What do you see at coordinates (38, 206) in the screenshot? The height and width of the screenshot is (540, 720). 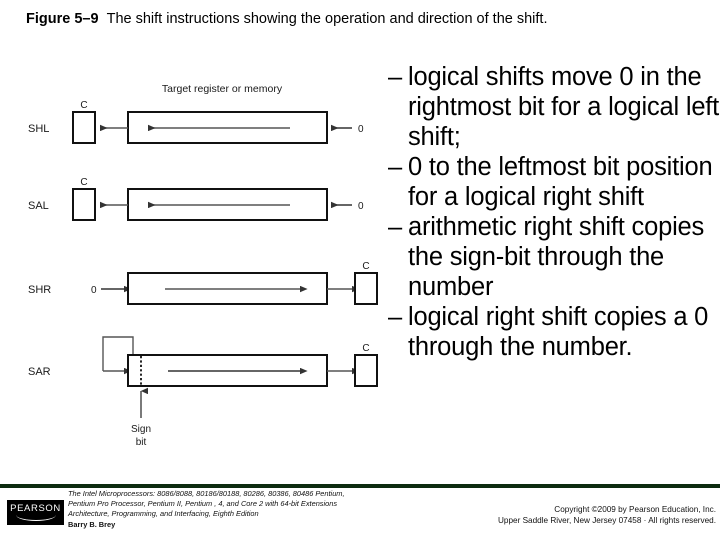 I see `row-label-sal: SAL` at bounding box center [38, 206].